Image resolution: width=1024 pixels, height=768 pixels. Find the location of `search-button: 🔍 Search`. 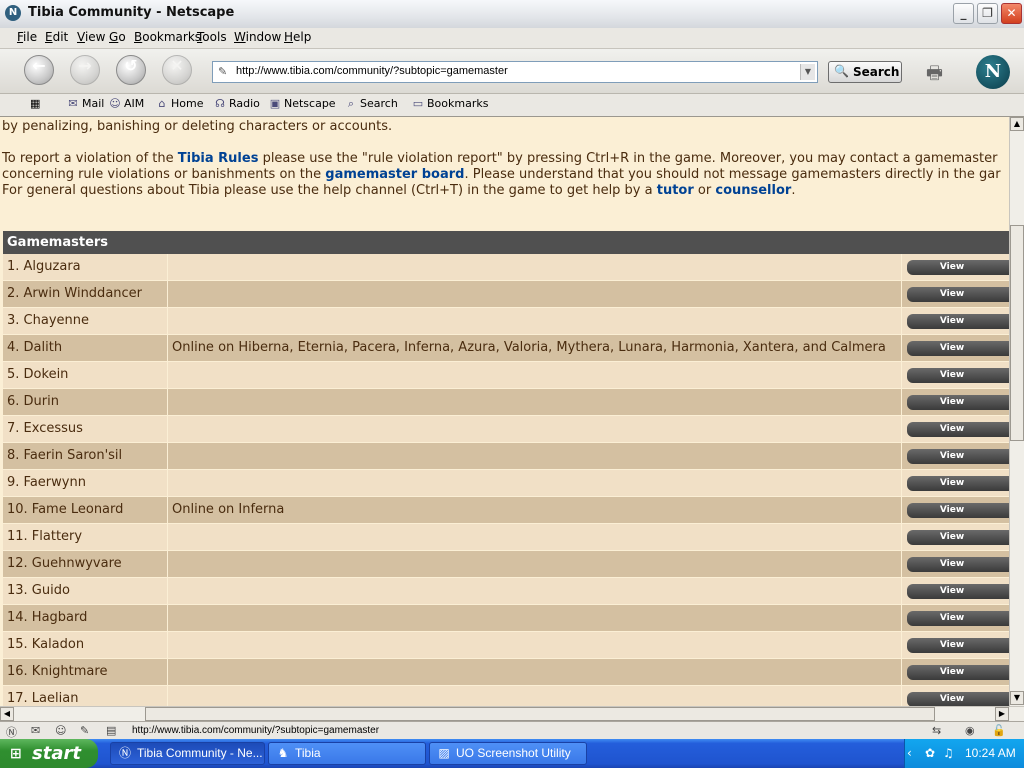

search-button: 🔍 Search is located at coordinates (865, 72).